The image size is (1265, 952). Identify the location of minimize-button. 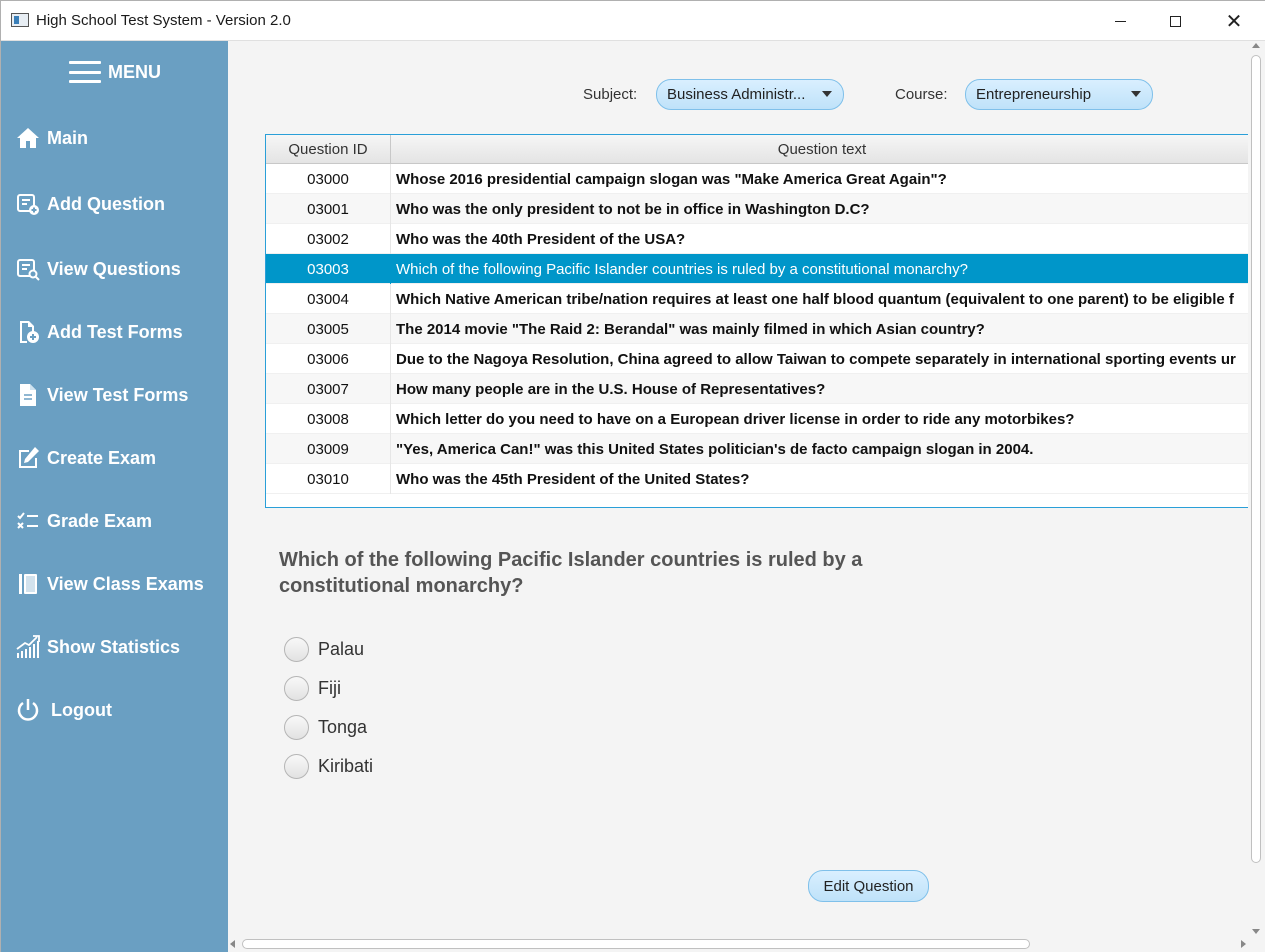
(1120, 21).